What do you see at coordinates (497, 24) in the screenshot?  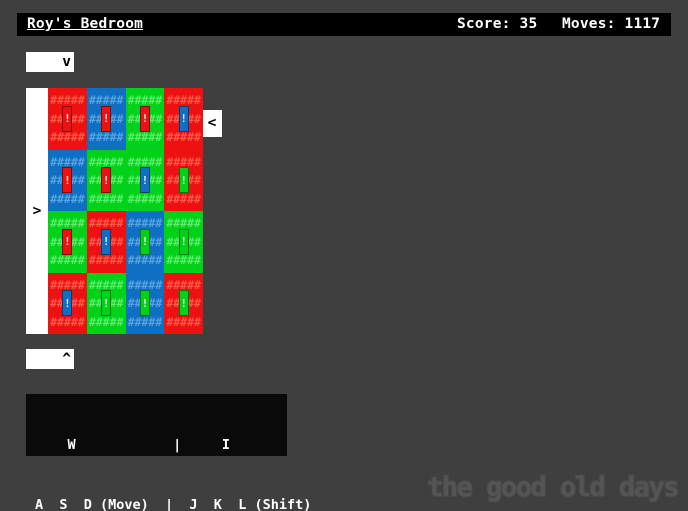 I see `score-display: Score: 35` at bounding box center [497, 24].